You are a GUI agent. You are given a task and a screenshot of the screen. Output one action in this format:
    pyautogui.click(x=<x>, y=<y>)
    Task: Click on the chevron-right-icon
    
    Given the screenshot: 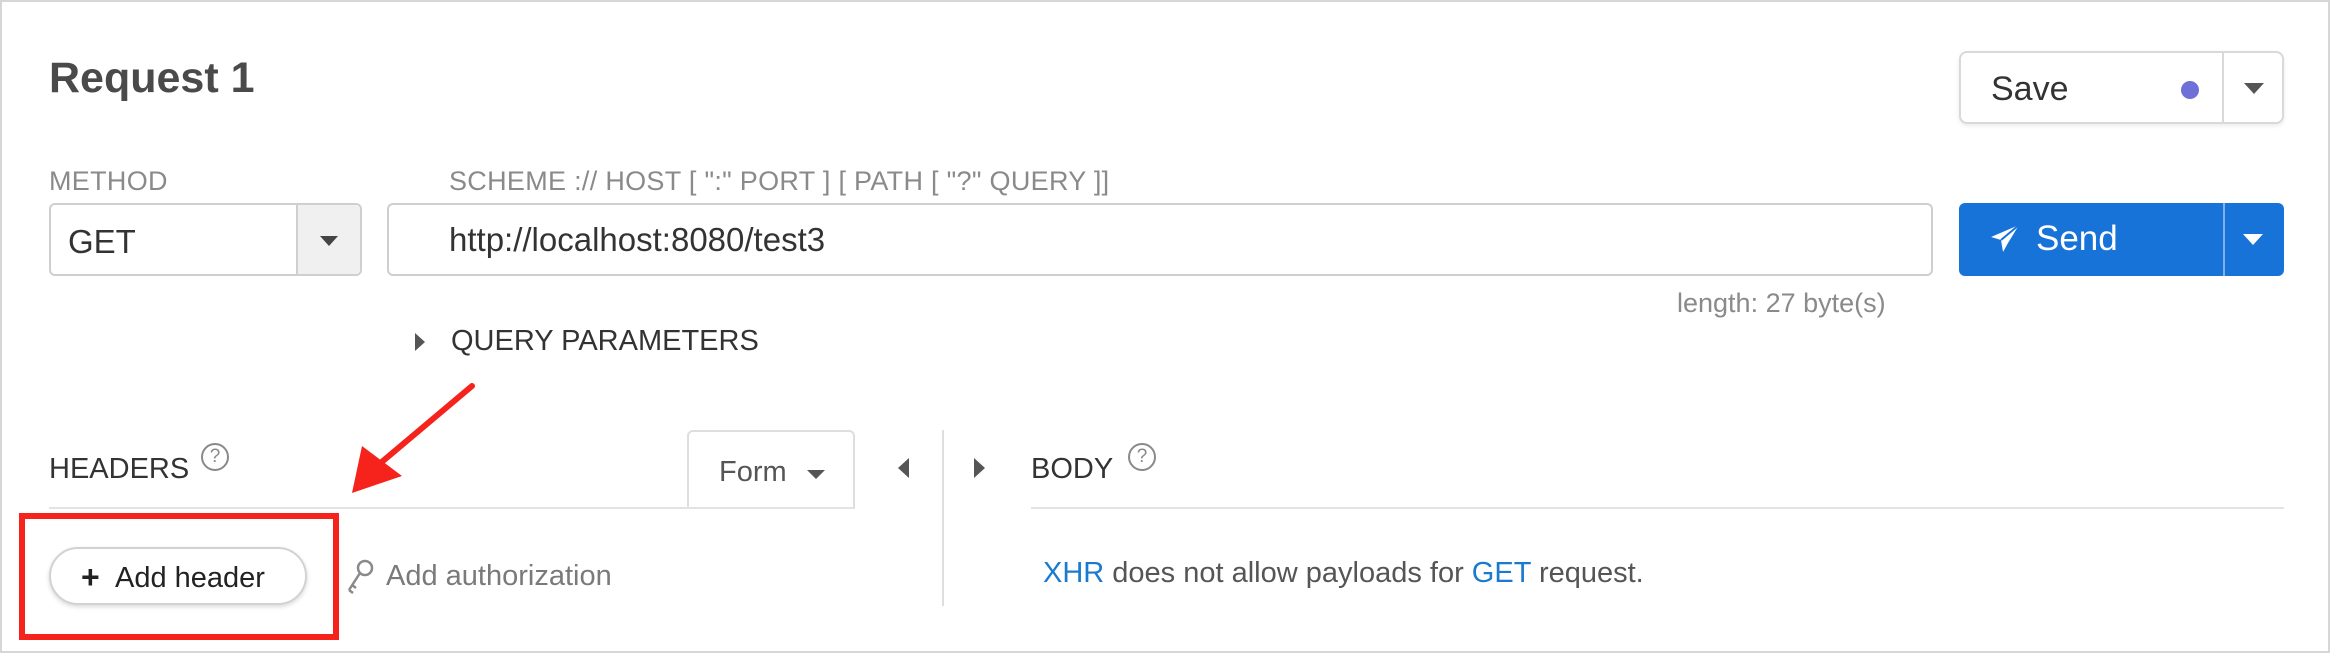 What is the action you would take?
    pyautogui.click(x=420, y=342)
    